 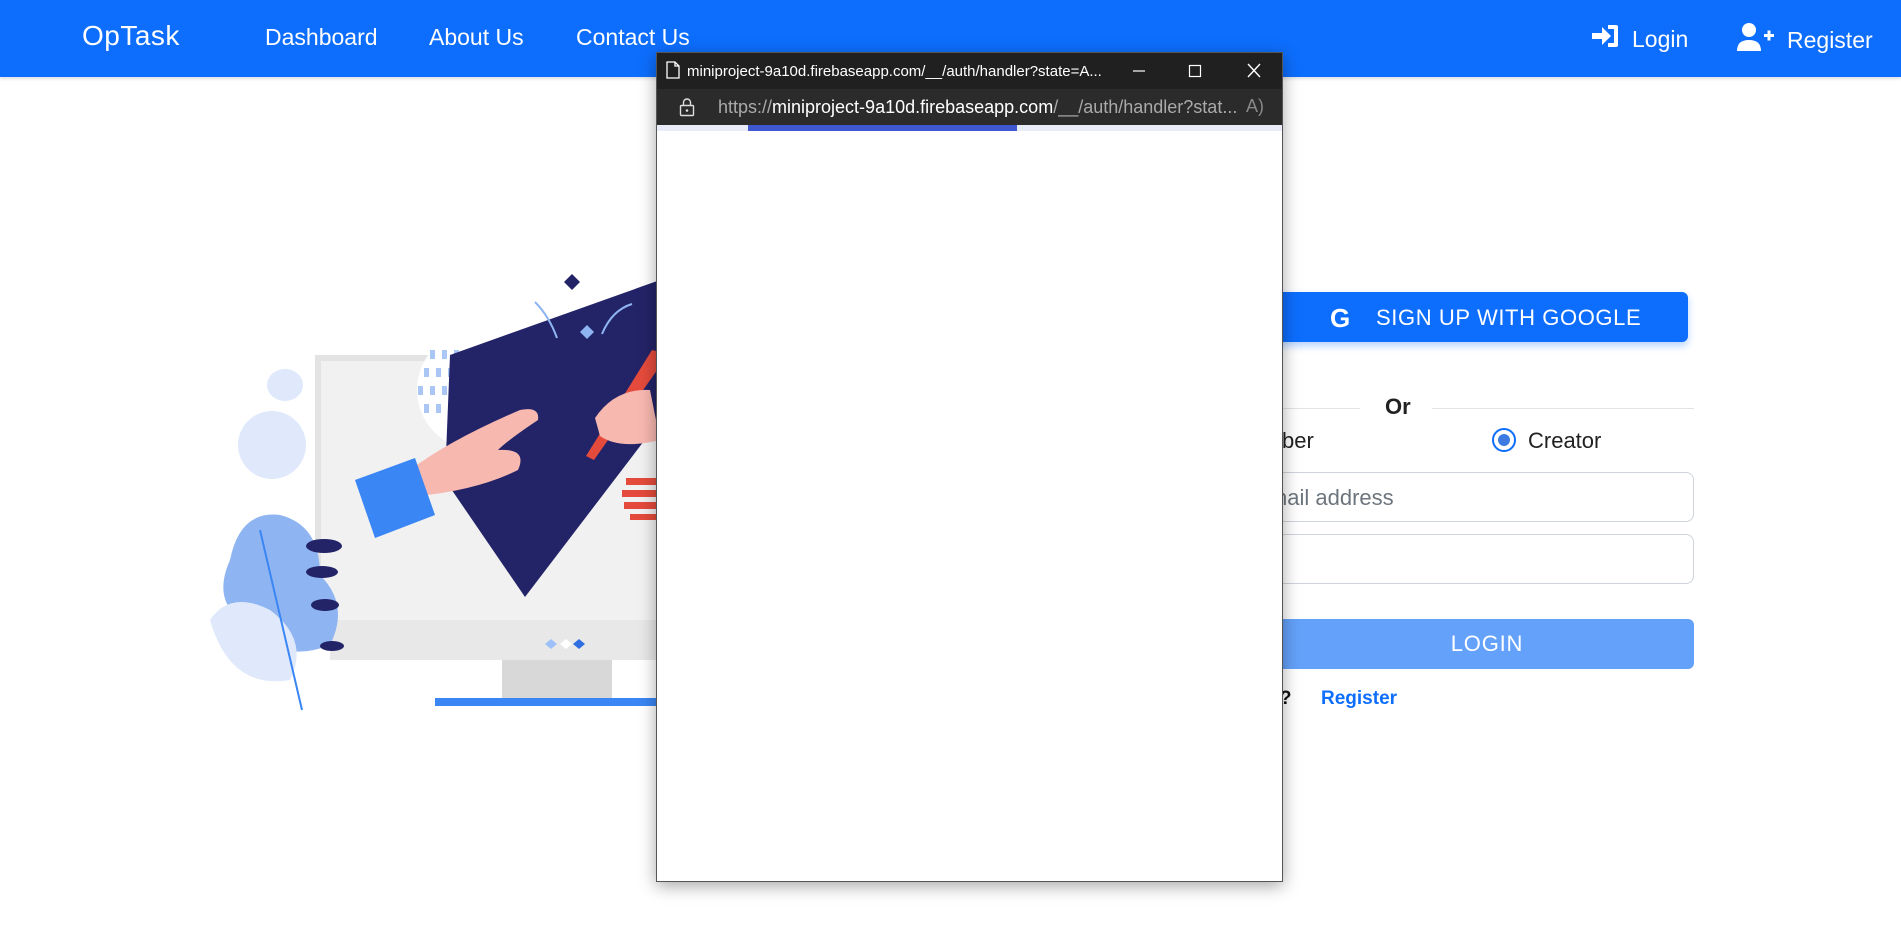 I want to click on divider-right, so click(x=1563, y=408).